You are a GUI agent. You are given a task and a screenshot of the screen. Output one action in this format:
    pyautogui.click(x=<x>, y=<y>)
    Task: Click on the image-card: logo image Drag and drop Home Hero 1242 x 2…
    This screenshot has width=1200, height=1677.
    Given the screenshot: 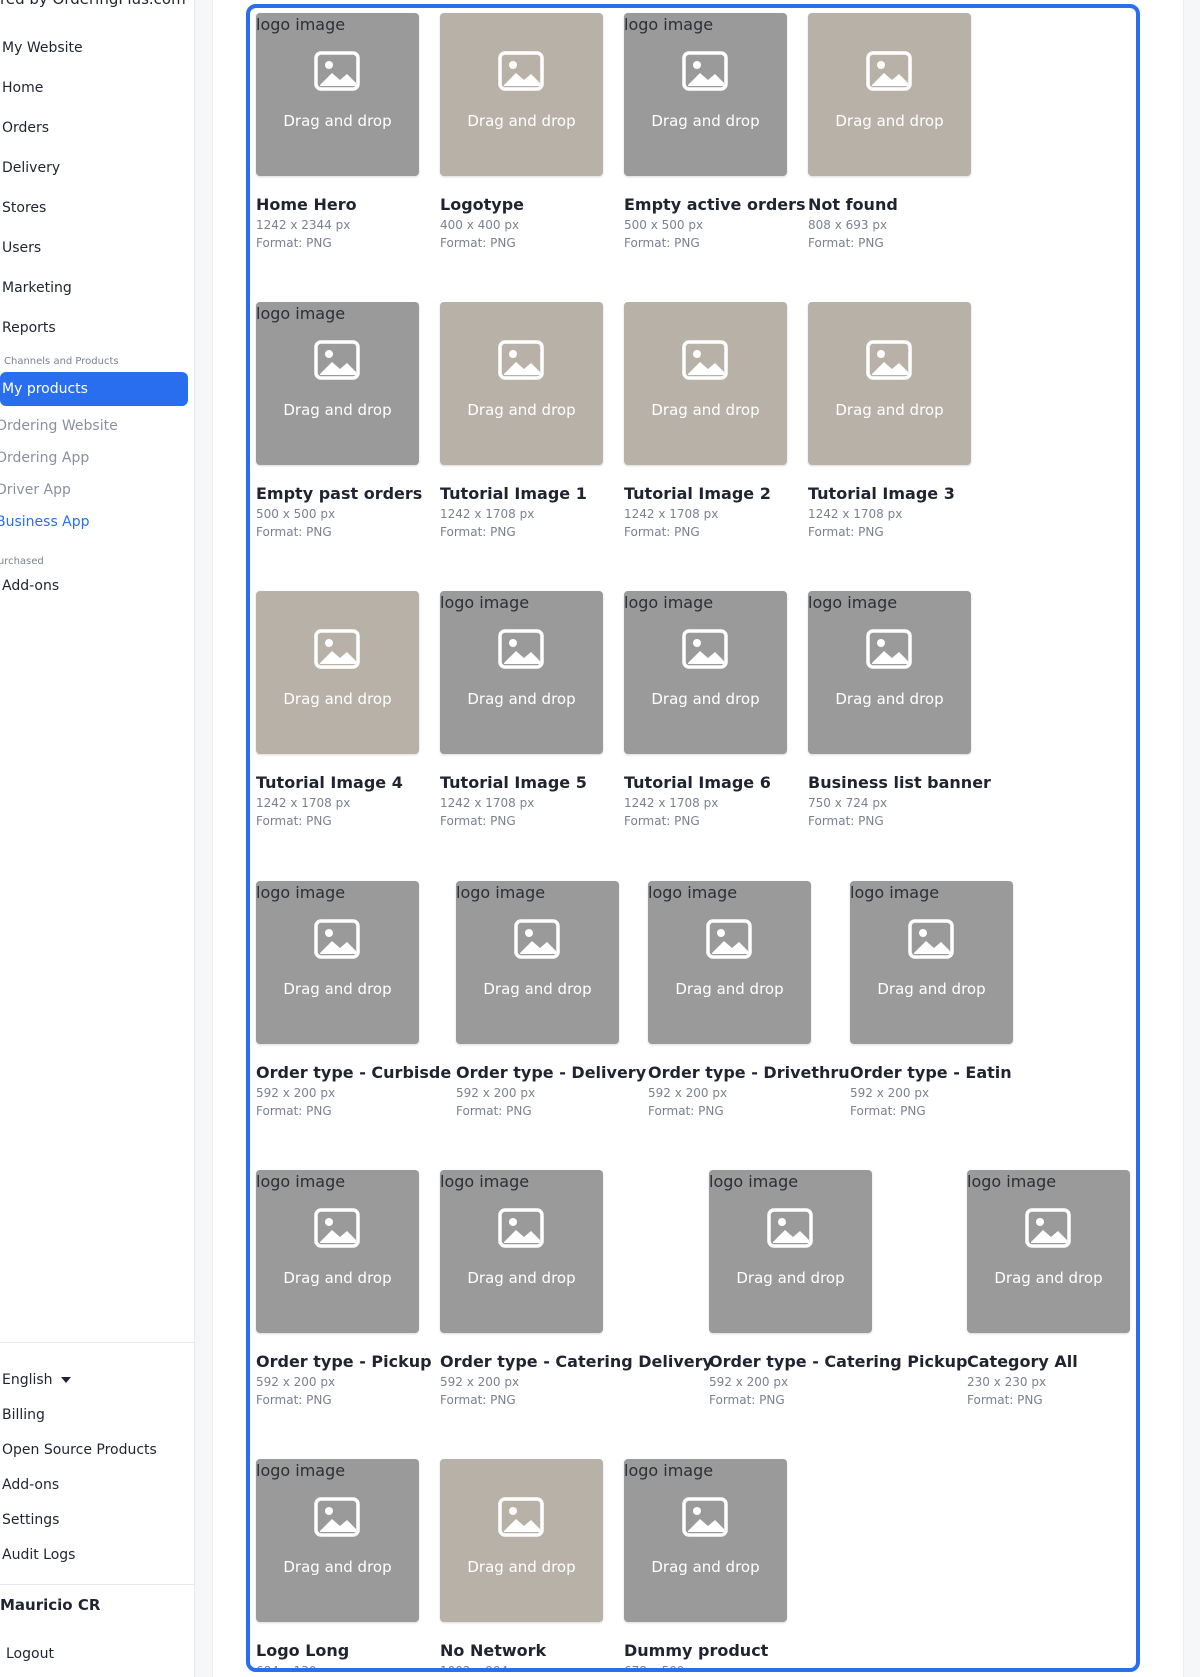 What is the action you would take?
    pyautogui.click(x=351, y=131)
    